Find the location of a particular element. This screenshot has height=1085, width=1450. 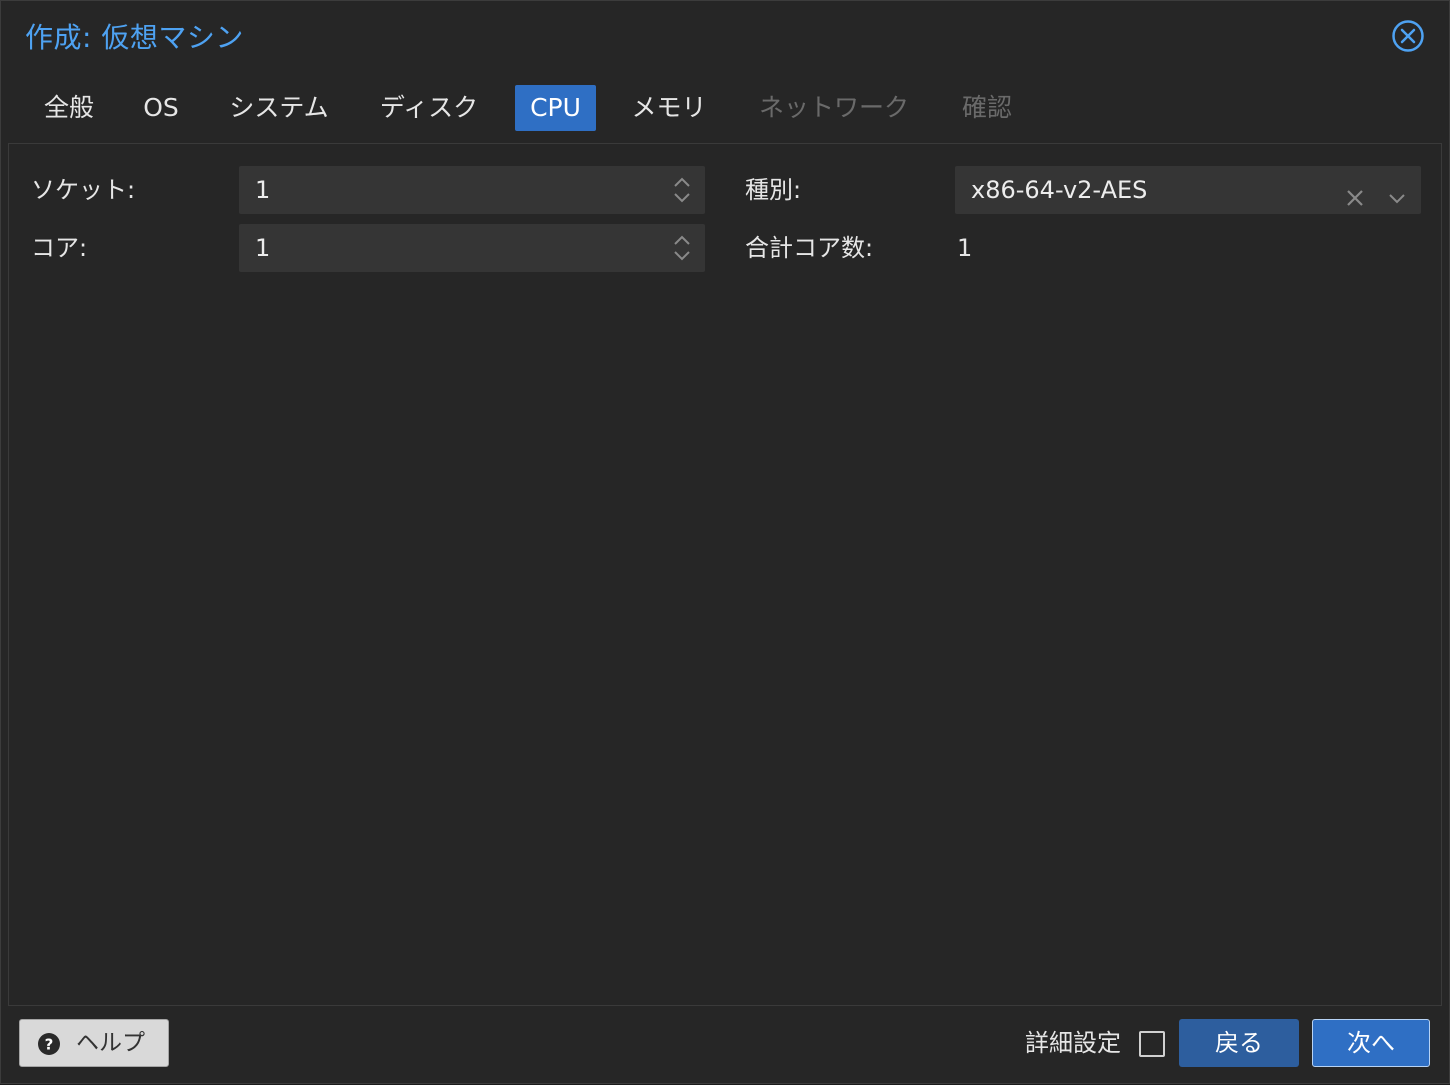

tab-network: ネットワーク is located at coordinates (833, 107).